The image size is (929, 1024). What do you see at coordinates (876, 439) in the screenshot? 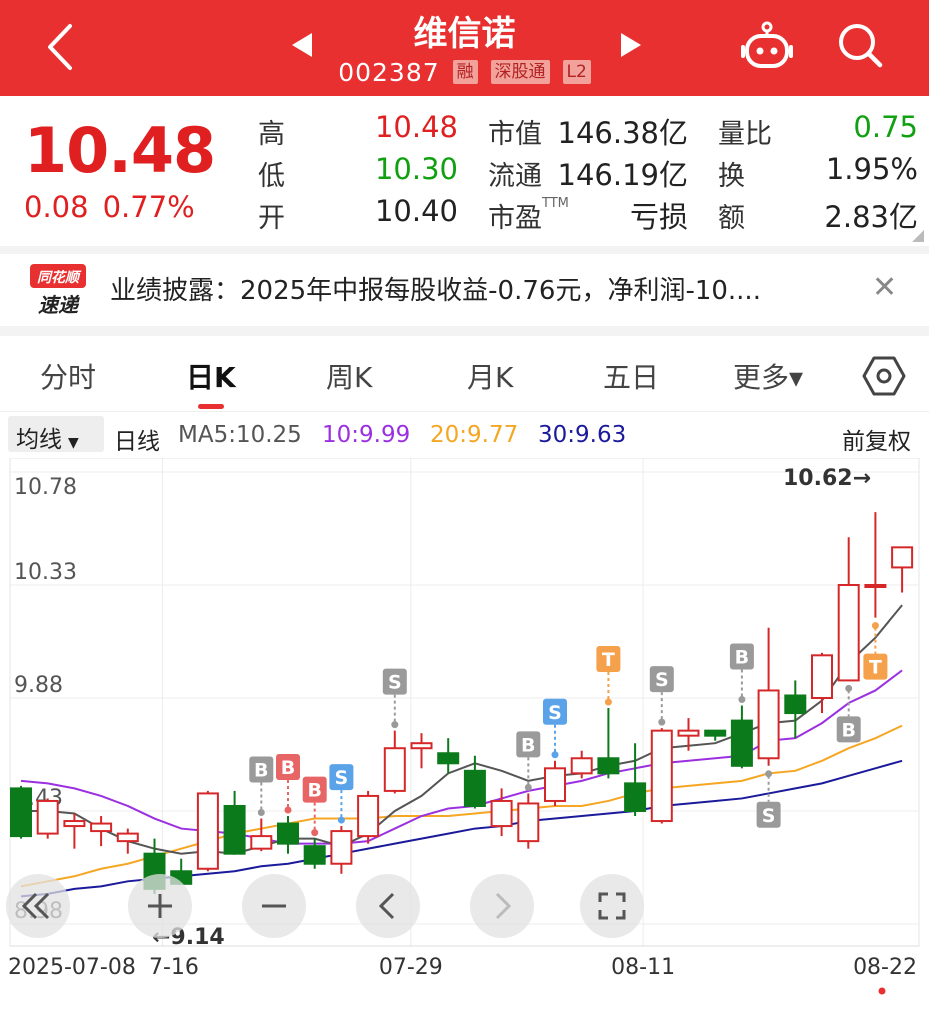
I see `price-adjust-mode: 前复权` at bounding box center [876, 439].